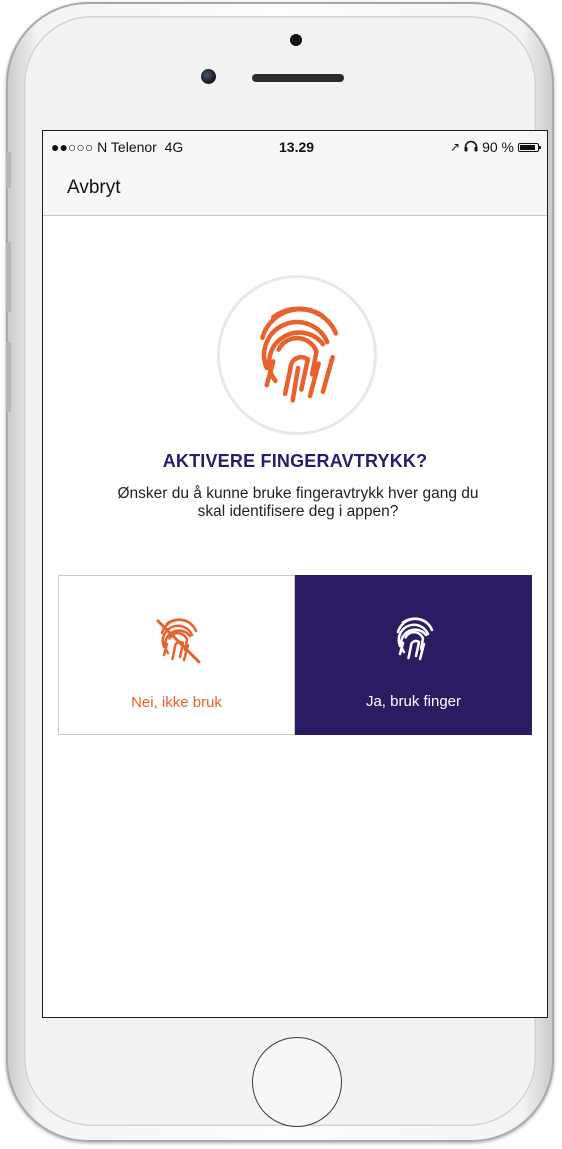 The width and height of the screenshot is (562, 1149). Describe the element at coordinates (295, 461) in the screenshot. I see `page-title: AKTIVERE FINGERAVTRYKK?` at that location.